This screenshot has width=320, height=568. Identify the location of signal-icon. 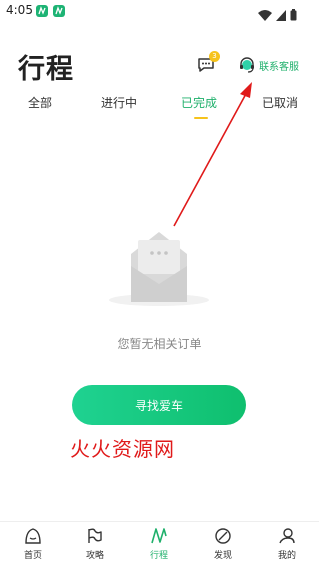
(281, 15).